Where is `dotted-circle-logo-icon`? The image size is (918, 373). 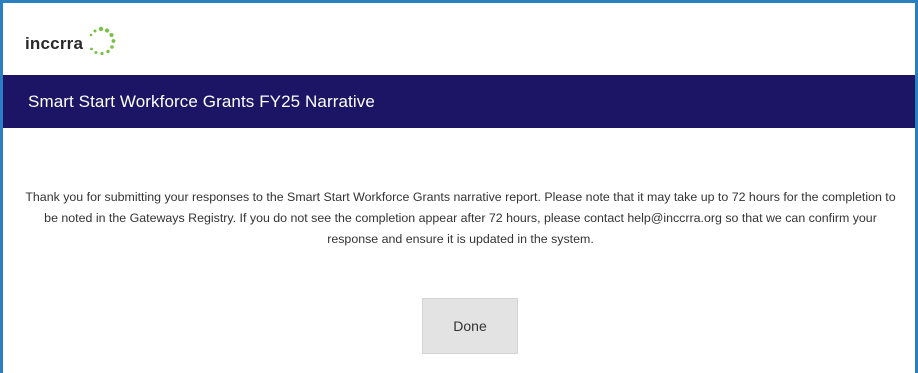 dotted-circle-logo-icon is located at coordinates (101, 42).